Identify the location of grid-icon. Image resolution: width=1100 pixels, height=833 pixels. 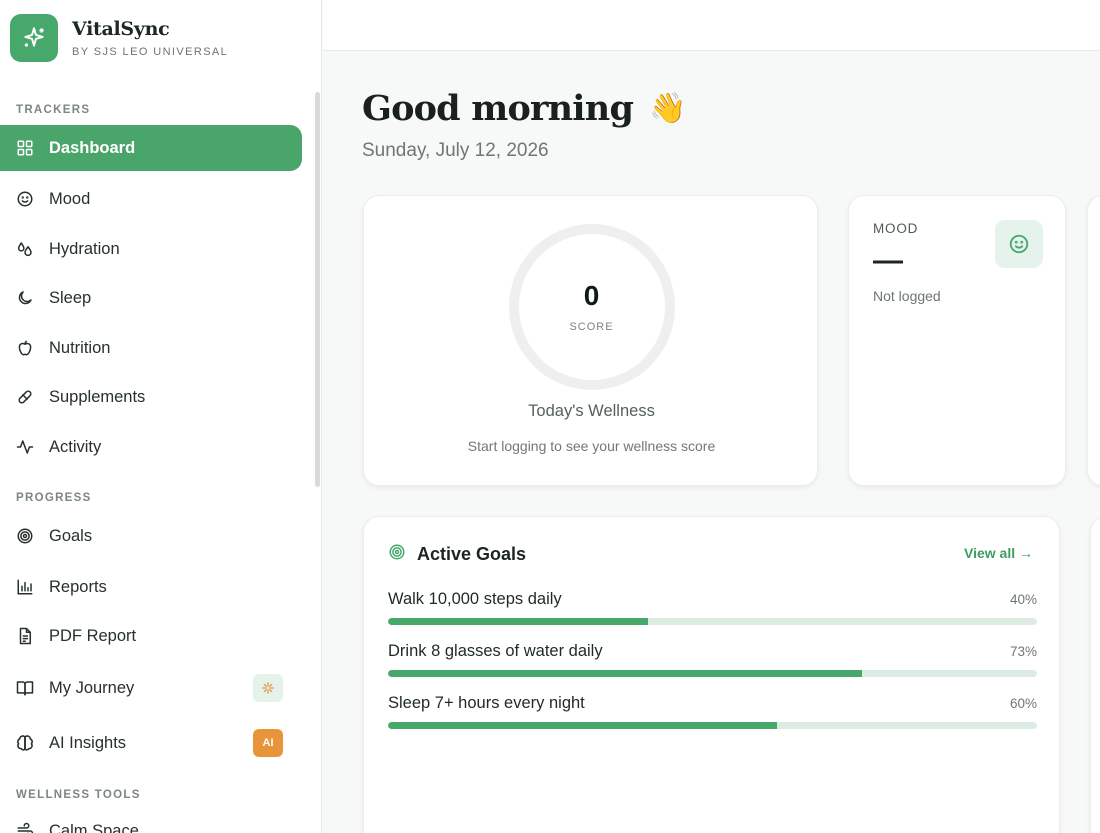
(25, 148).